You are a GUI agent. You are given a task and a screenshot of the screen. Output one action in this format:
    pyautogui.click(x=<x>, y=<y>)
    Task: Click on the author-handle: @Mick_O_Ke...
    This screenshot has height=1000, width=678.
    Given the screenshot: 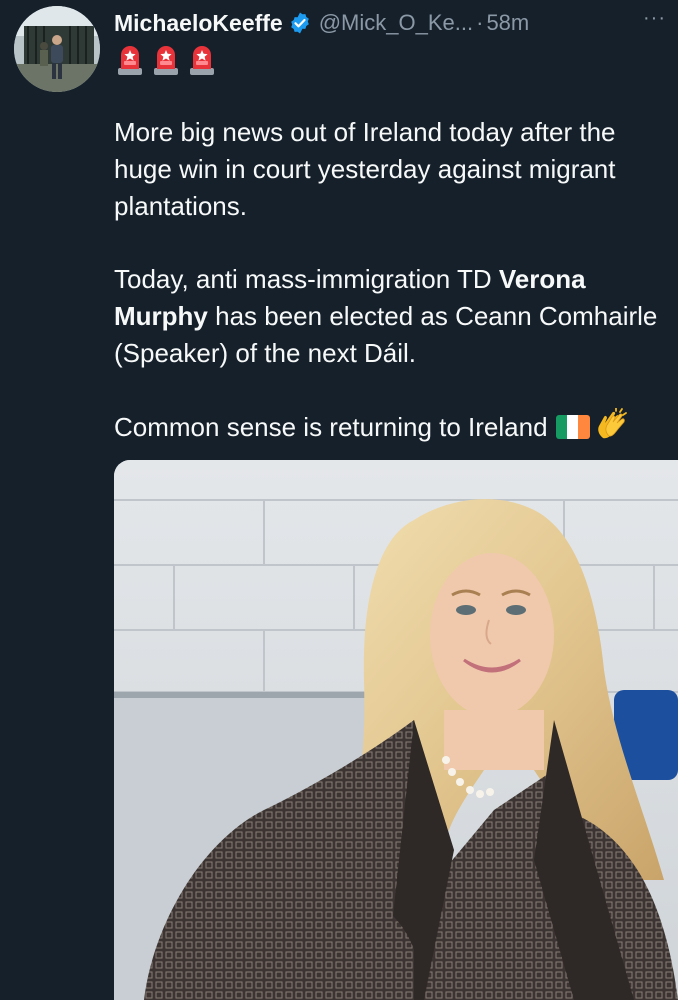 What is the action you would take?
    pyautogui.click(x=396, y=23)
    